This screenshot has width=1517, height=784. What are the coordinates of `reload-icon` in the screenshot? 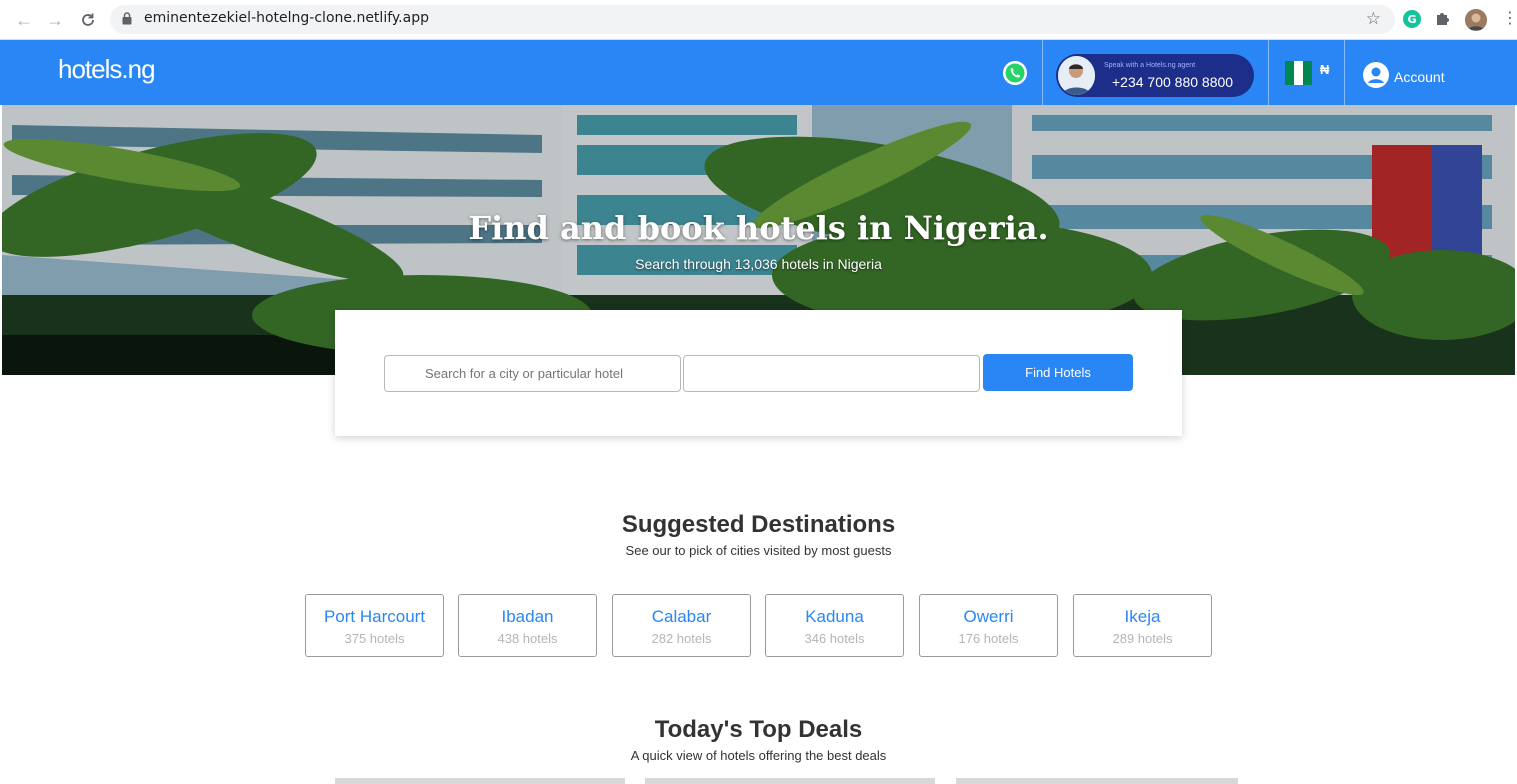 It's located at (88, 20).